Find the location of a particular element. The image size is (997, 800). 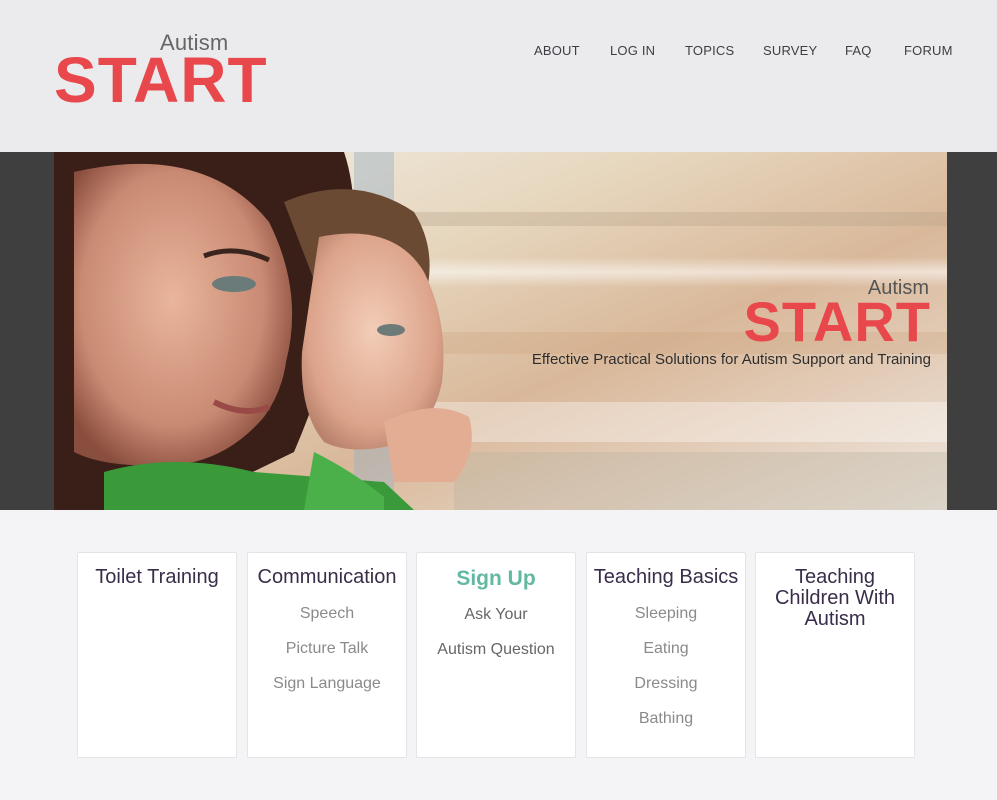

card-link-bathing: Bathing is located at coordinates (666, 719).